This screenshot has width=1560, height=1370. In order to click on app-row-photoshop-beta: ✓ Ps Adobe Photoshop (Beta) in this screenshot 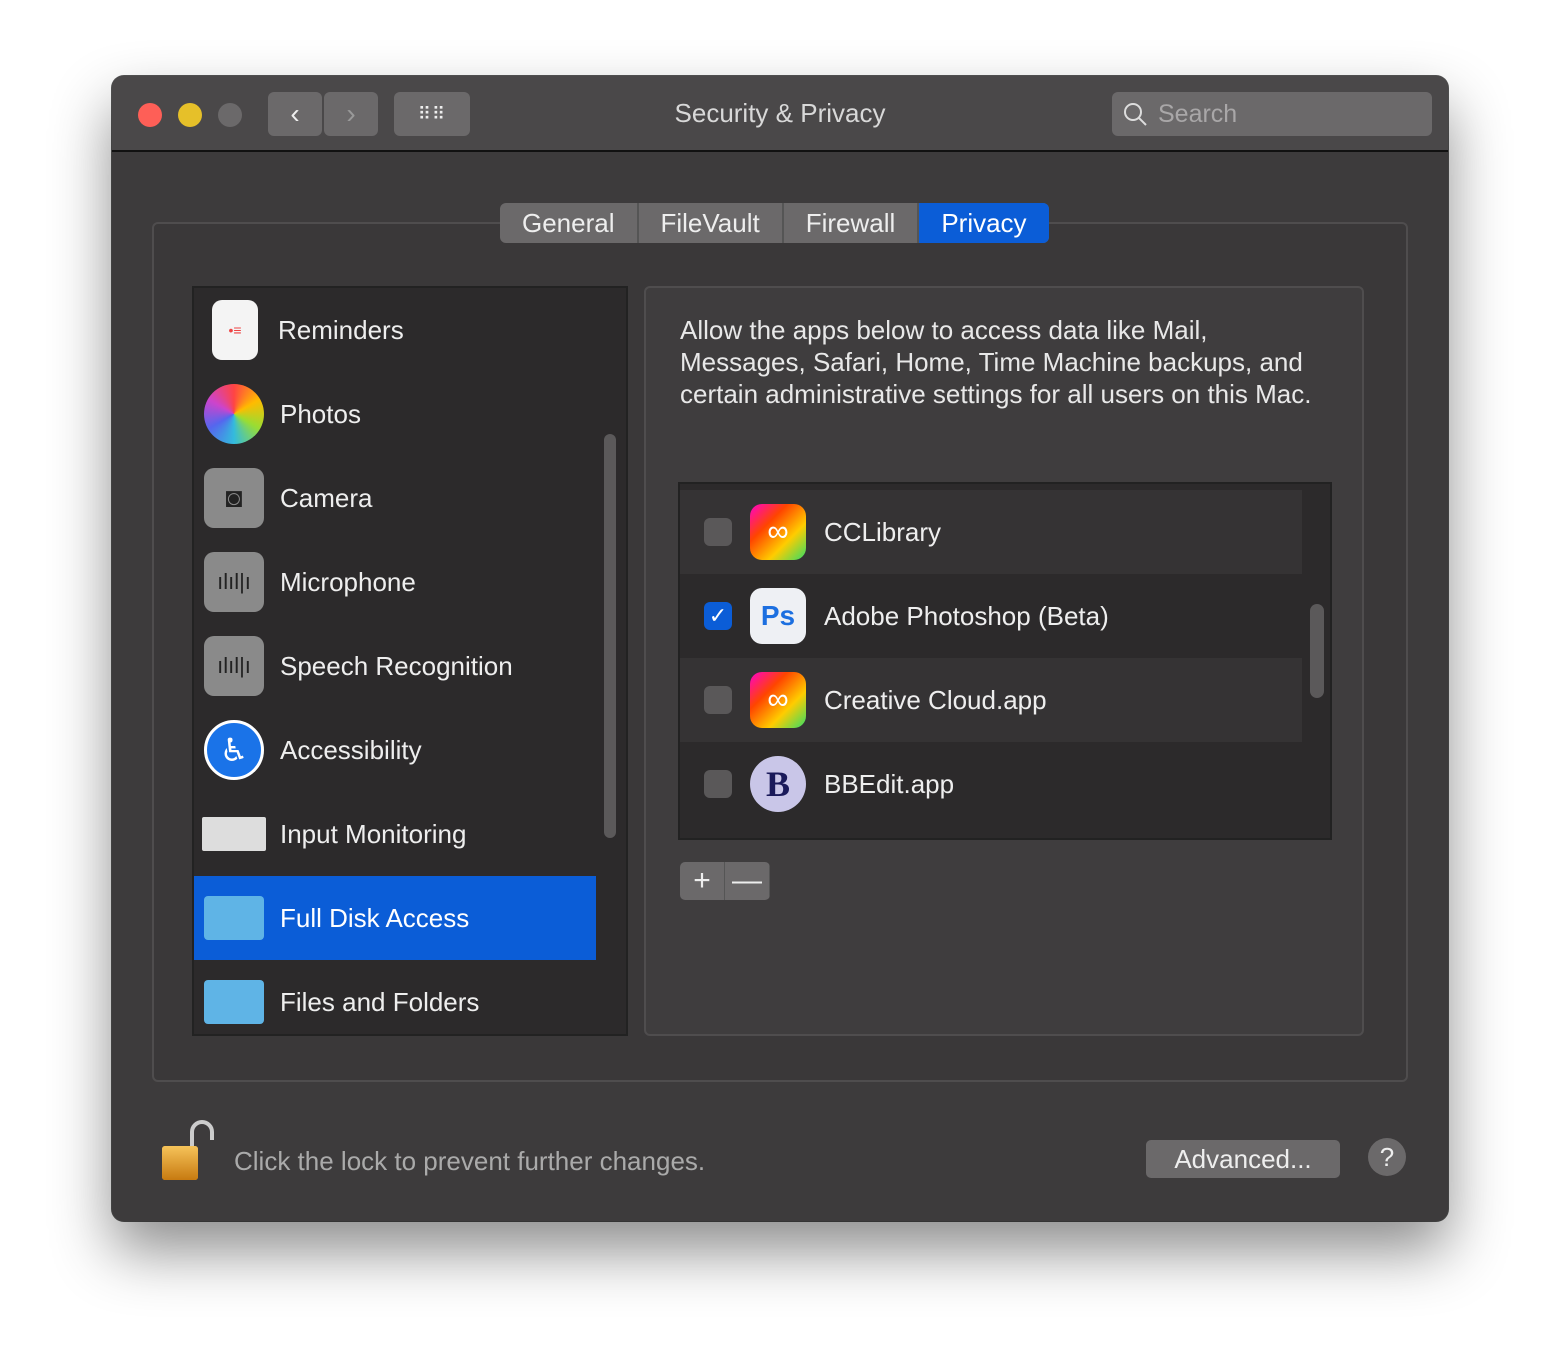, I will do `click(991, 616)`.